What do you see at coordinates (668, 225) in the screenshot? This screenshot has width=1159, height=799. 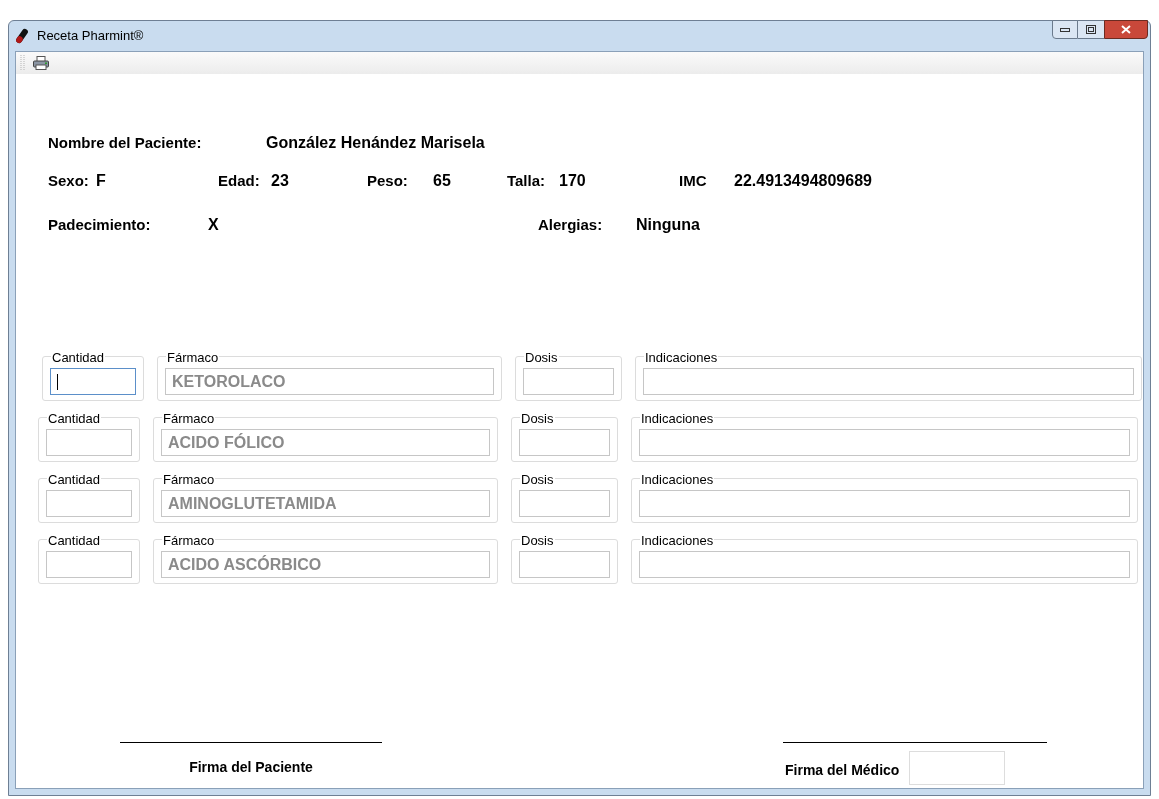 I see `field-value: Ninguna` at bounding box center [668, 225].